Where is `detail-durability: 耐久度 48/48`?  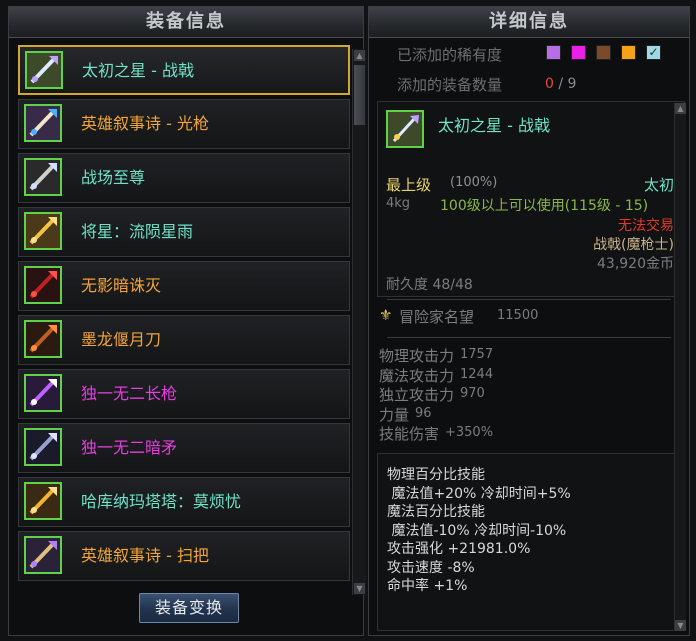 detail-durability: 耐久度 48/48 is located at coordinates (429, 285).